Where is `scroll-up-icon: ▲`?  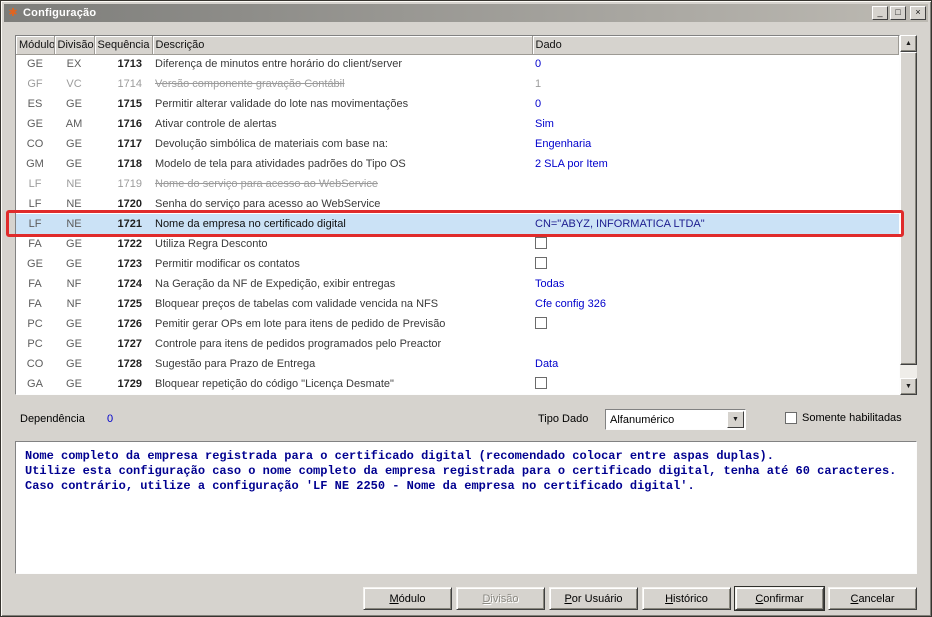
scroll-up-icon: ▲ is located at coordinates (908, 43).